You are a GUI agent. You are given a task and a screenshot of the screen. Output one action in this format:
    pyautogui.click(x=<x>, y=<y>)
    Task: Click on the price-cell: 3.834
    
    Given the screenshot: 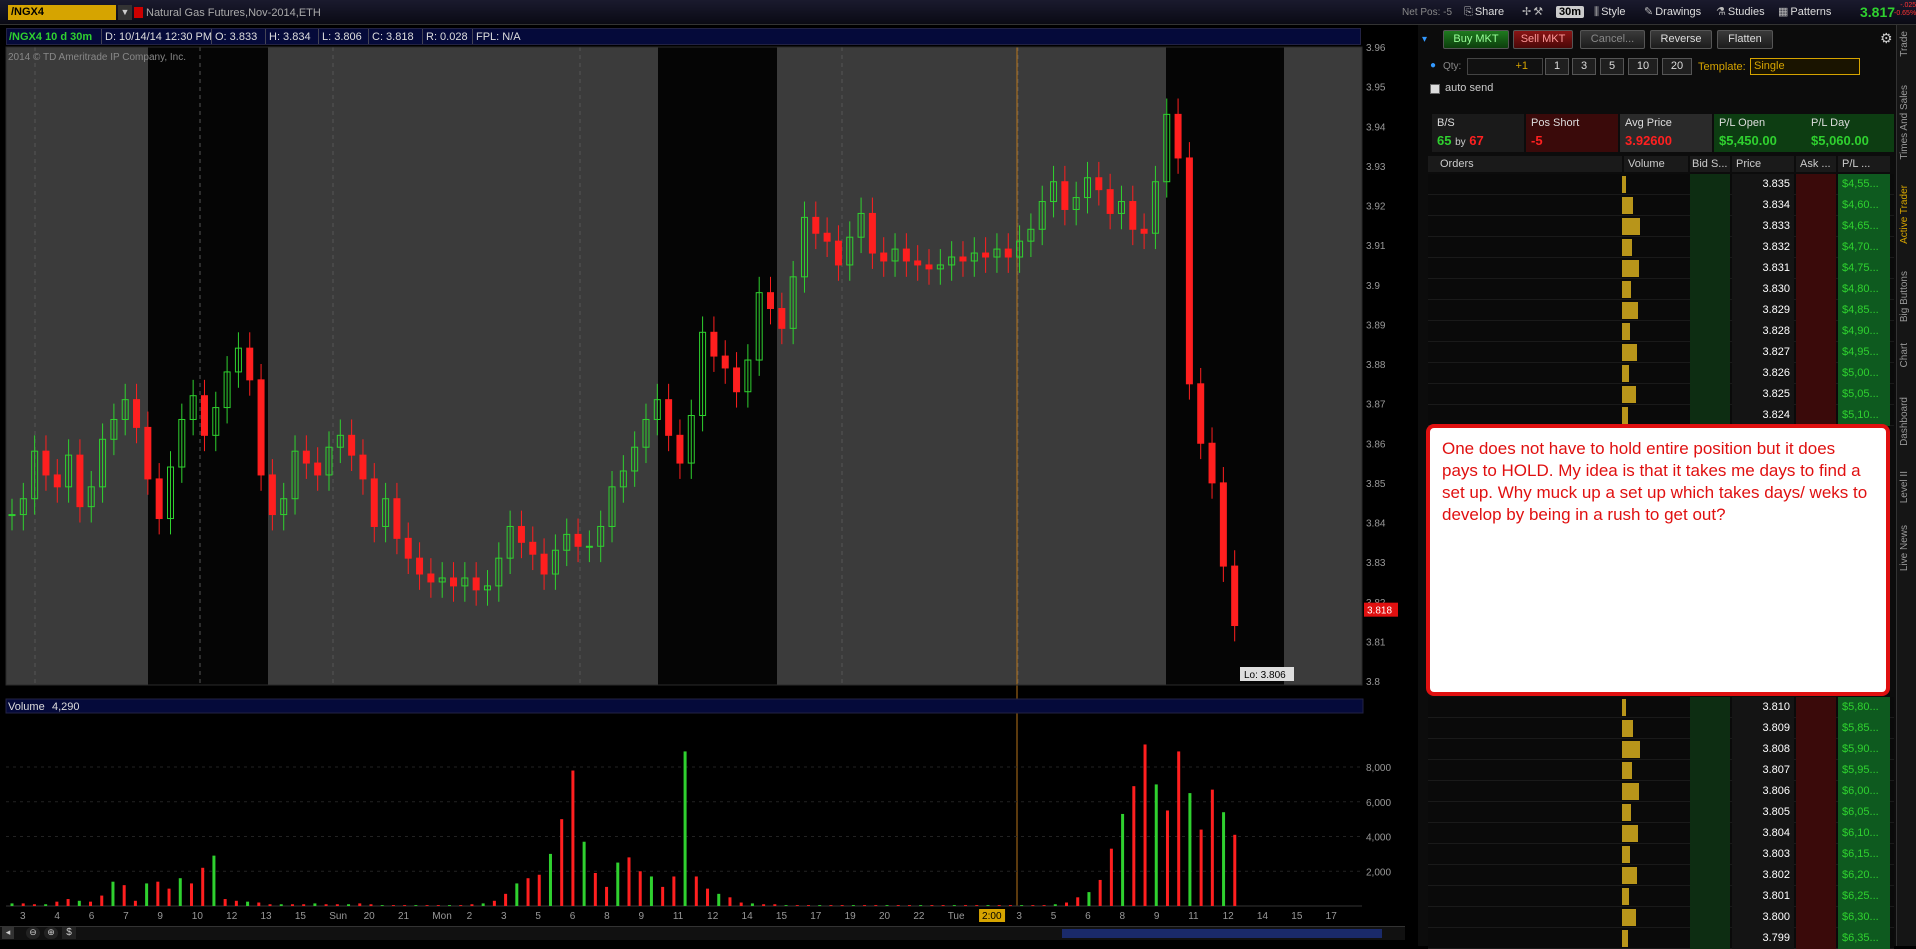 What is the action you would take?
    pyautogui.click(x=1763, y=205)
    